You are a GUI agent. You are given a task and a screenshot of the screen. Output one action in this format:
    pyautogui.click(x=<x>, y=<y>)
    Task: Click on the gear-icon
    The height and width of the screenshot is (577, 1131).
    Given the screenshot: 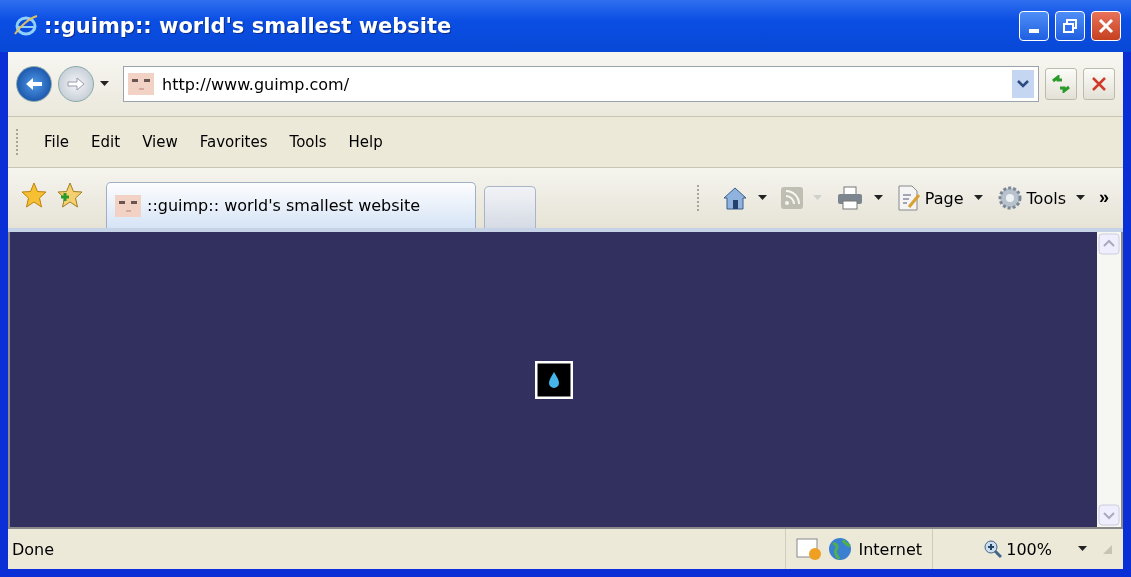 What is the action you would take?
    pyautogui.click(x=1009, y=198)
    